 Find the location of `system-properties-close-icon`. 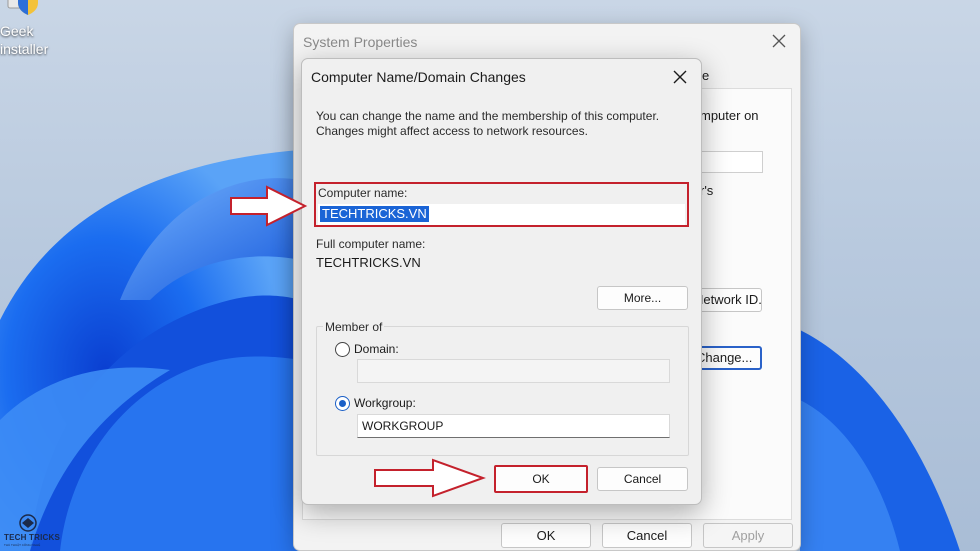

system-properties-close-icon is located at coordinates (779, 41).